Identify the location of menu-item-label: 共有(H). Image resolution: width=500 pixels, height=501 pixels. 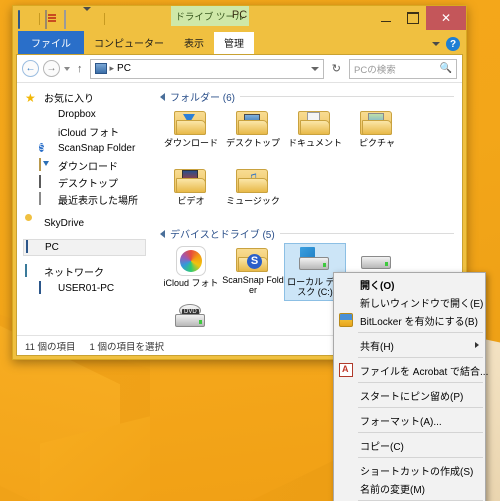
(377, 347).